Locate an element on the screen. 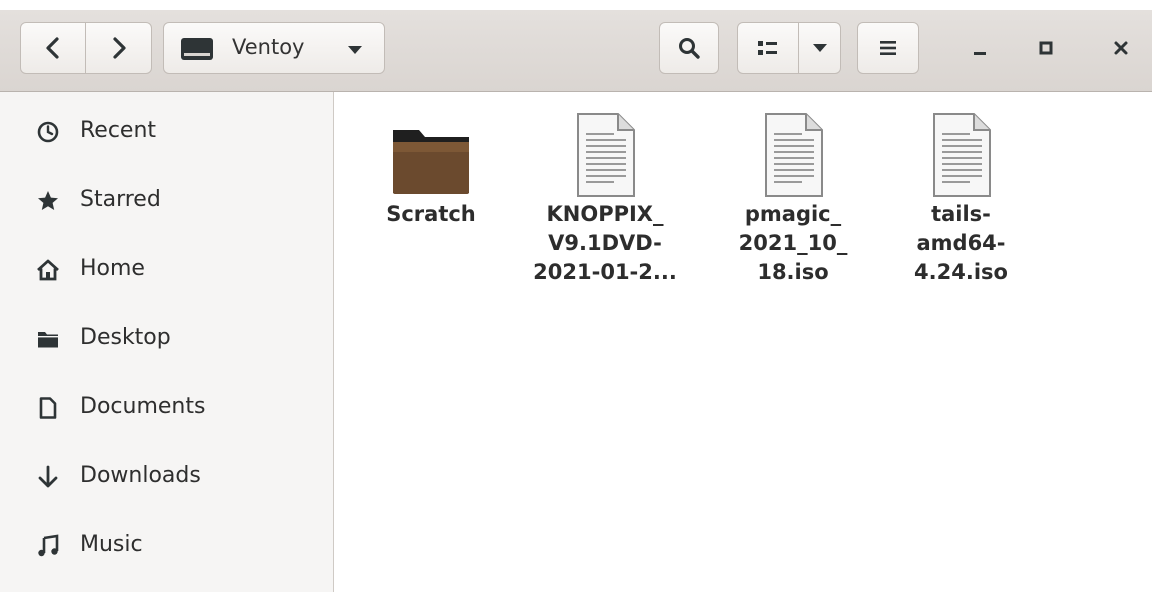 The width and height of the screenshot is (1152, 592). search-icon is located at coordinates (689, 48).